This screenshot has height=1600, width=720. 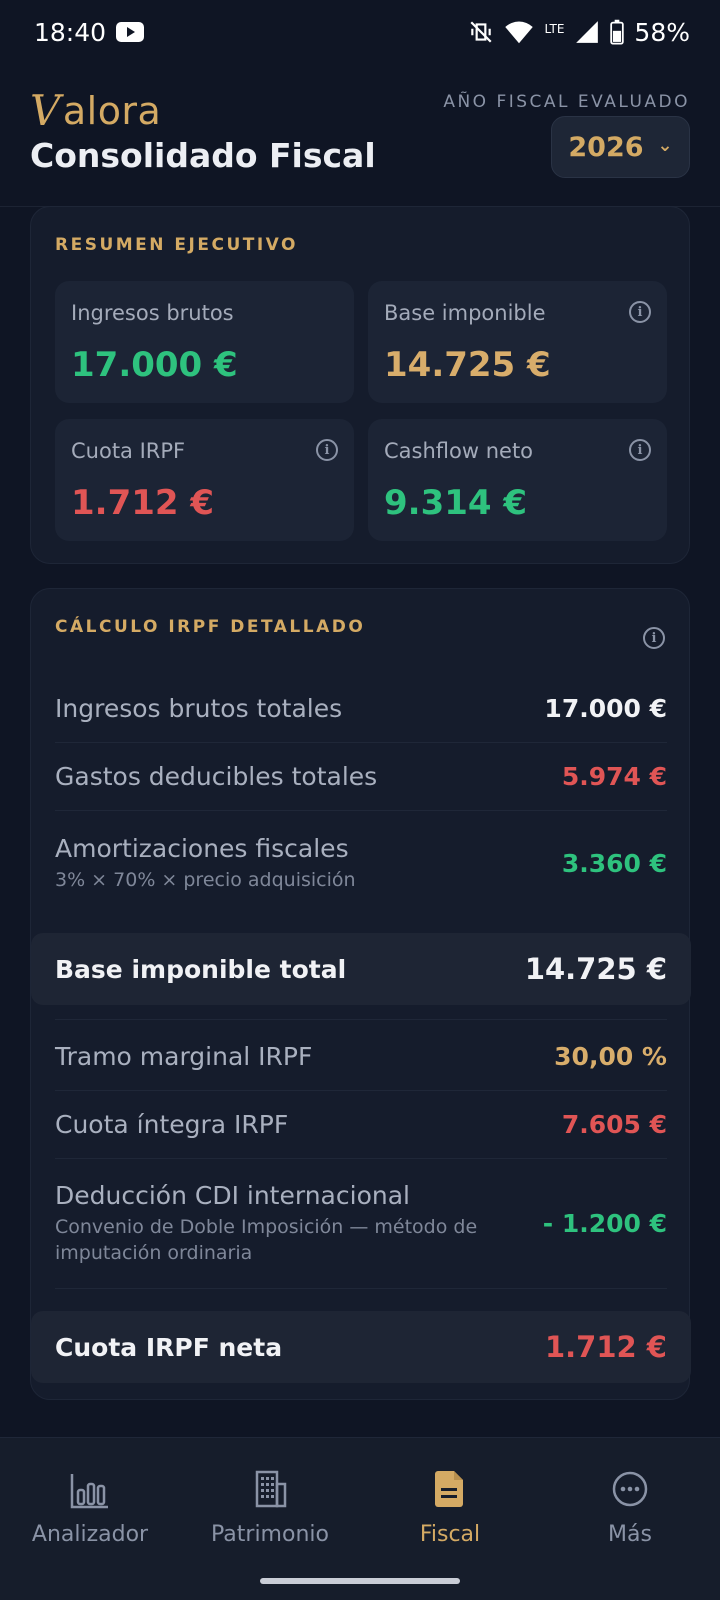 I want to click on row-value: 17.000 €, so click(x=605, y=708).